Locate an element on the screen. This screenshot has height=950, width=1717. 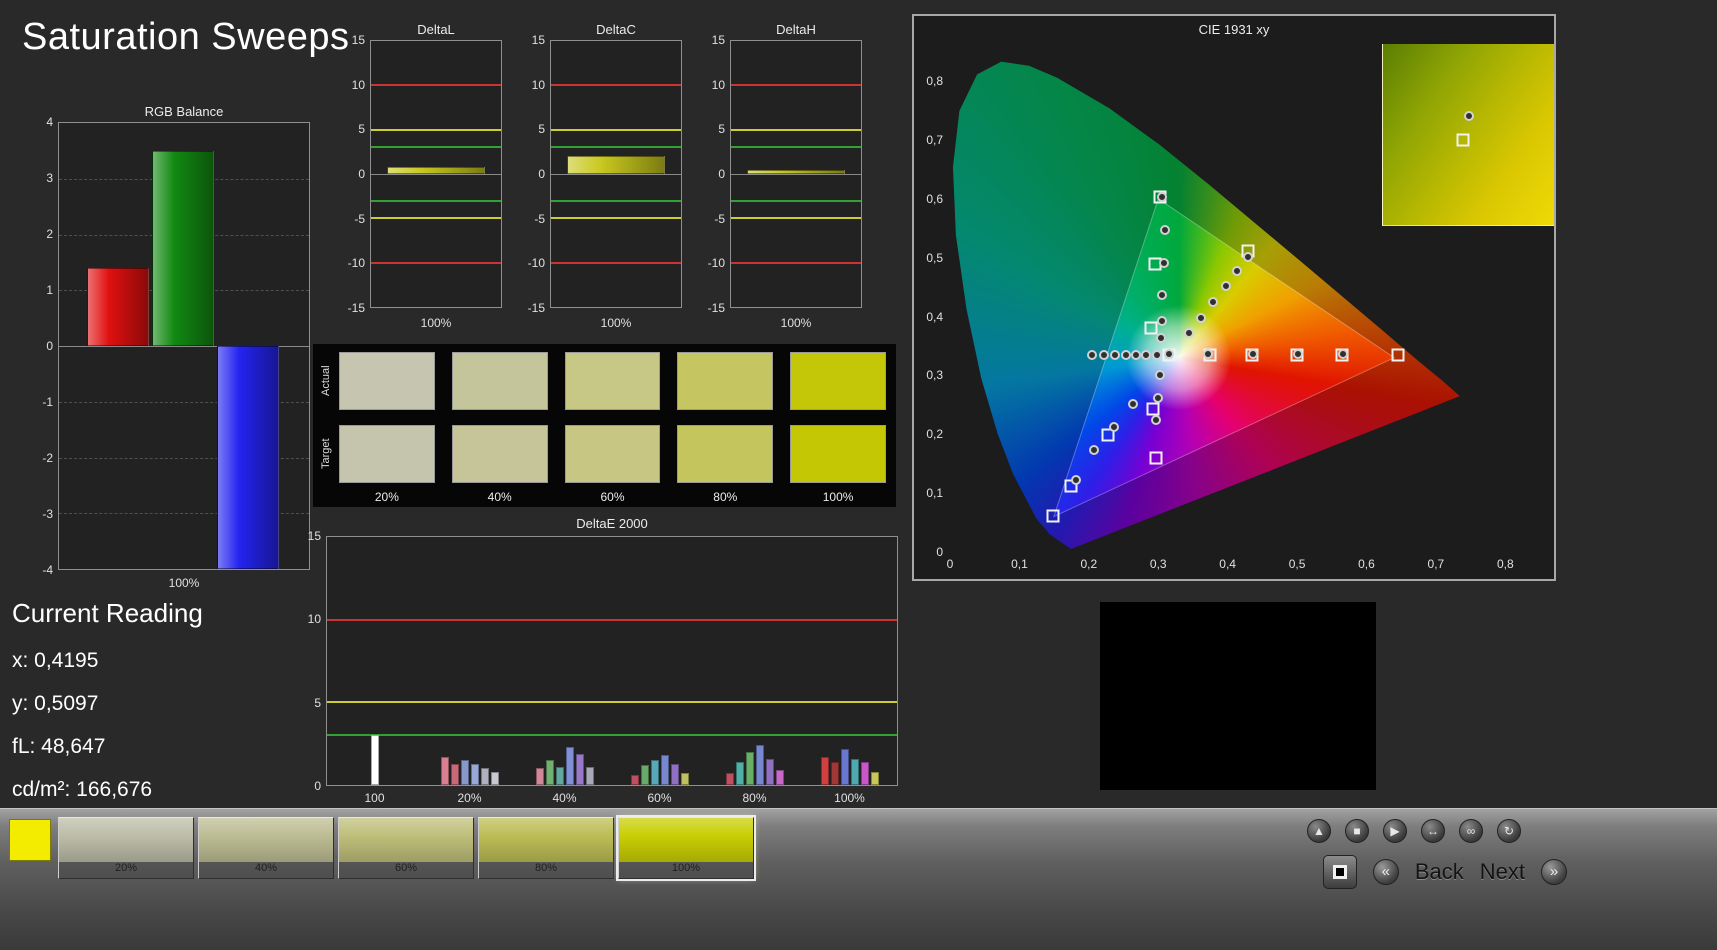
deltaH-bar is located at coordinates (796, 171).